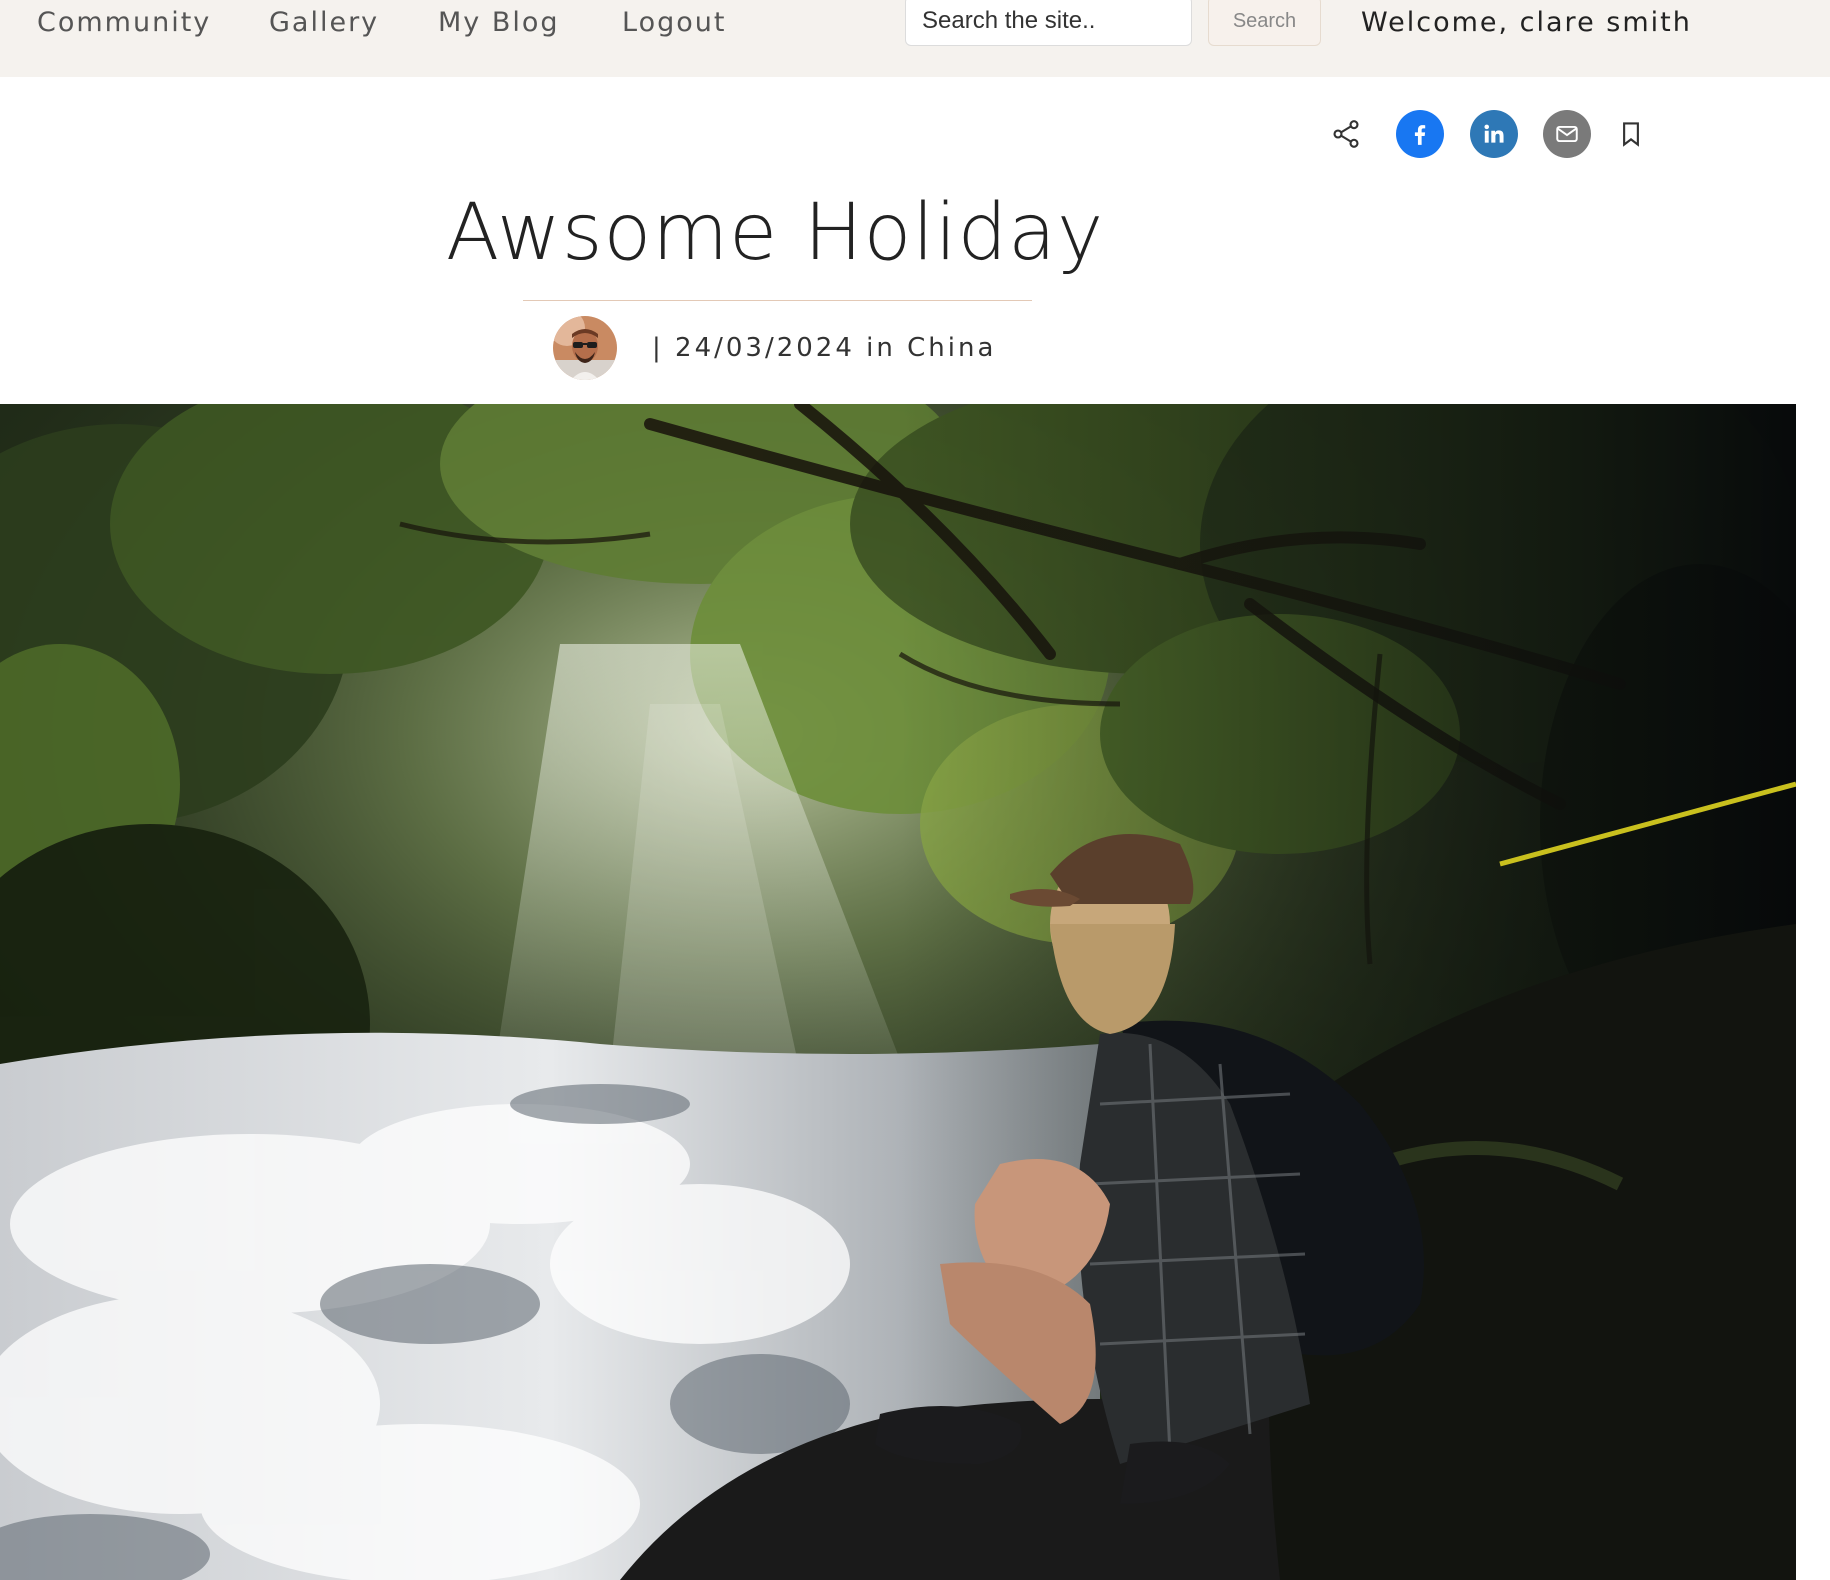 The height and width of the screenshot is (1580, 1830). I want to click on search-input, so click(1048, 23).